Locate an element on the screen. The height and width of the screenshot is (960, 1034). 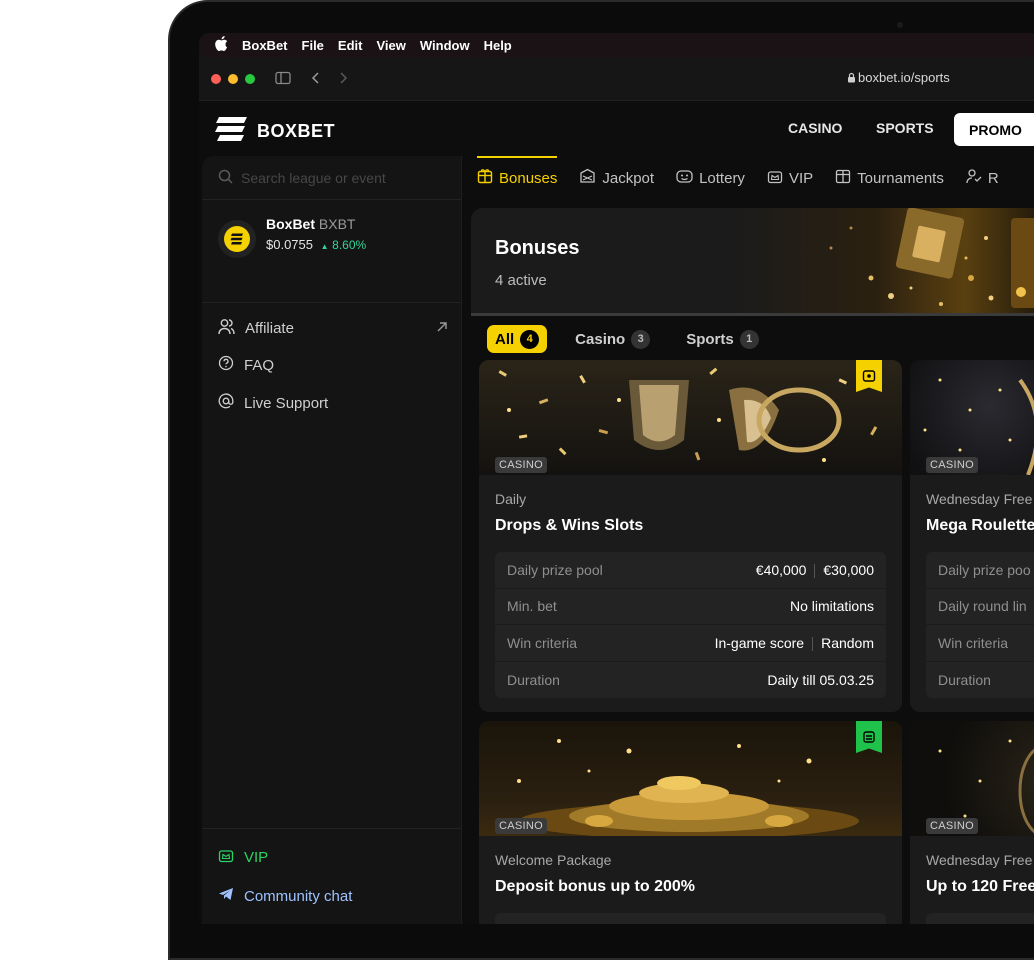
menubar-window: Window is located at coordinates (445, 45).